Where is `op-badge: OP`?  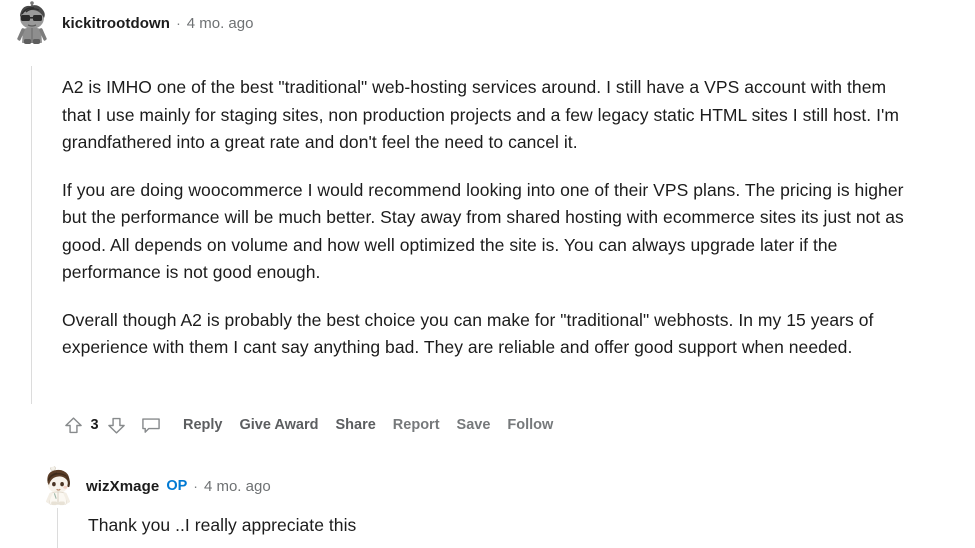
op-badge: OP is located at coordinates (177, 486).